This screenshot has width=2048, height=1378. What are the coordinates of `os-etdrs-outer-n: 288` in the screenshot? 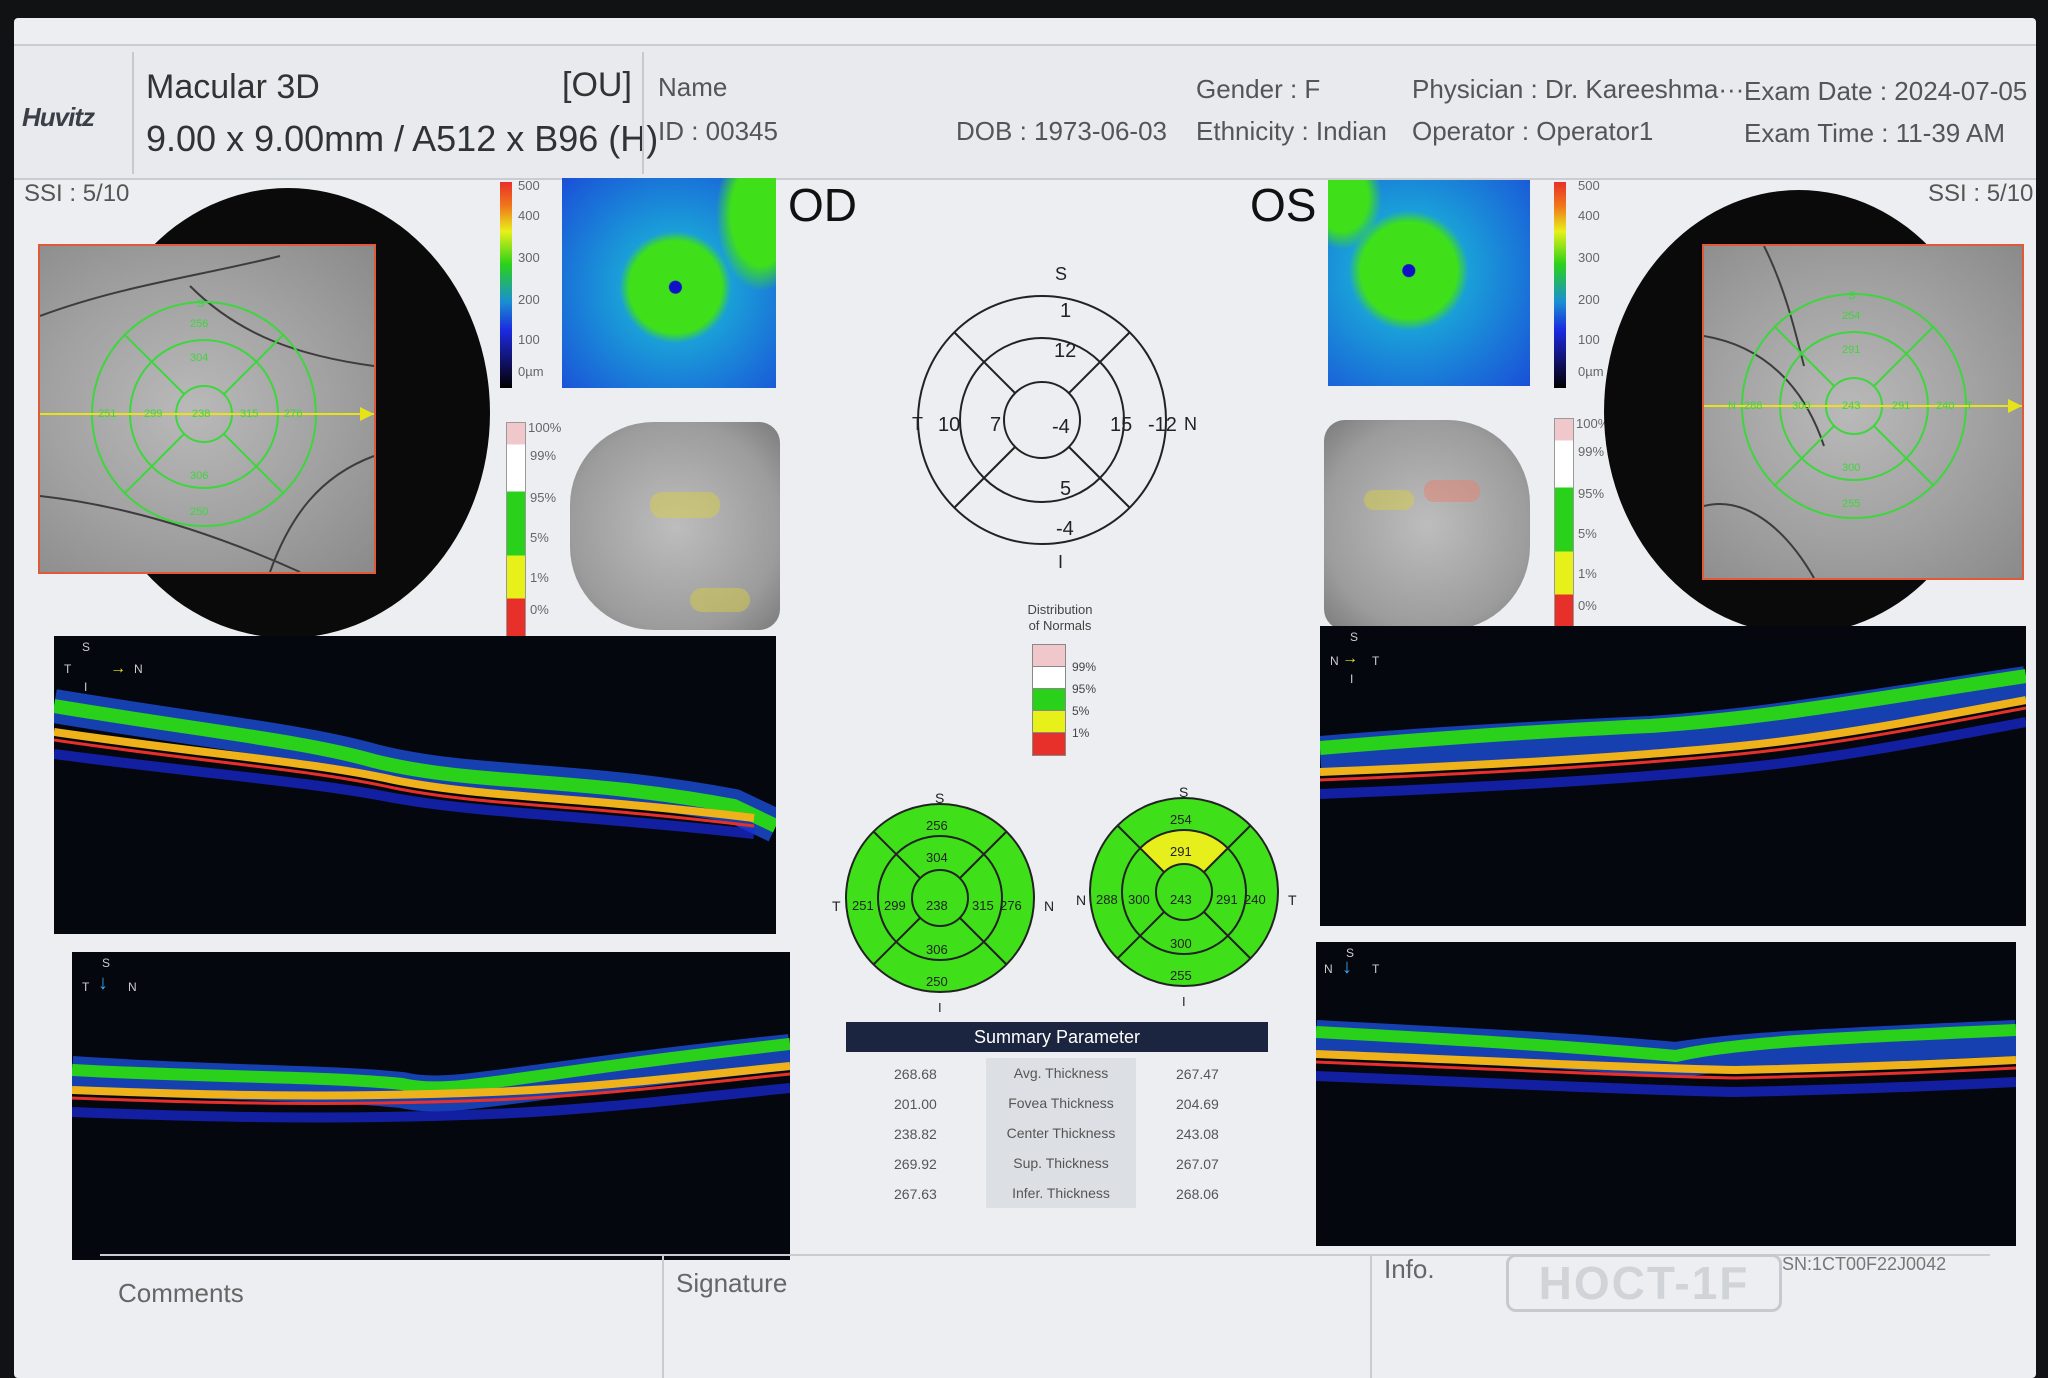 It's located at (1107, 899).